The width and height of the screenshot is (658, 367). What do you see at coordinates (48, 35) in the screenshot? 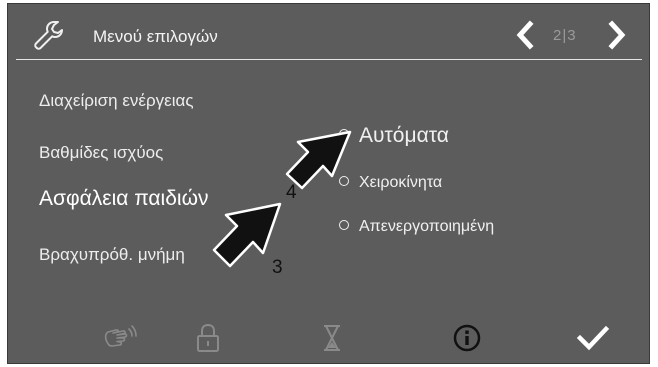
I see `wrench-icon` at bounding box center [48, 35].